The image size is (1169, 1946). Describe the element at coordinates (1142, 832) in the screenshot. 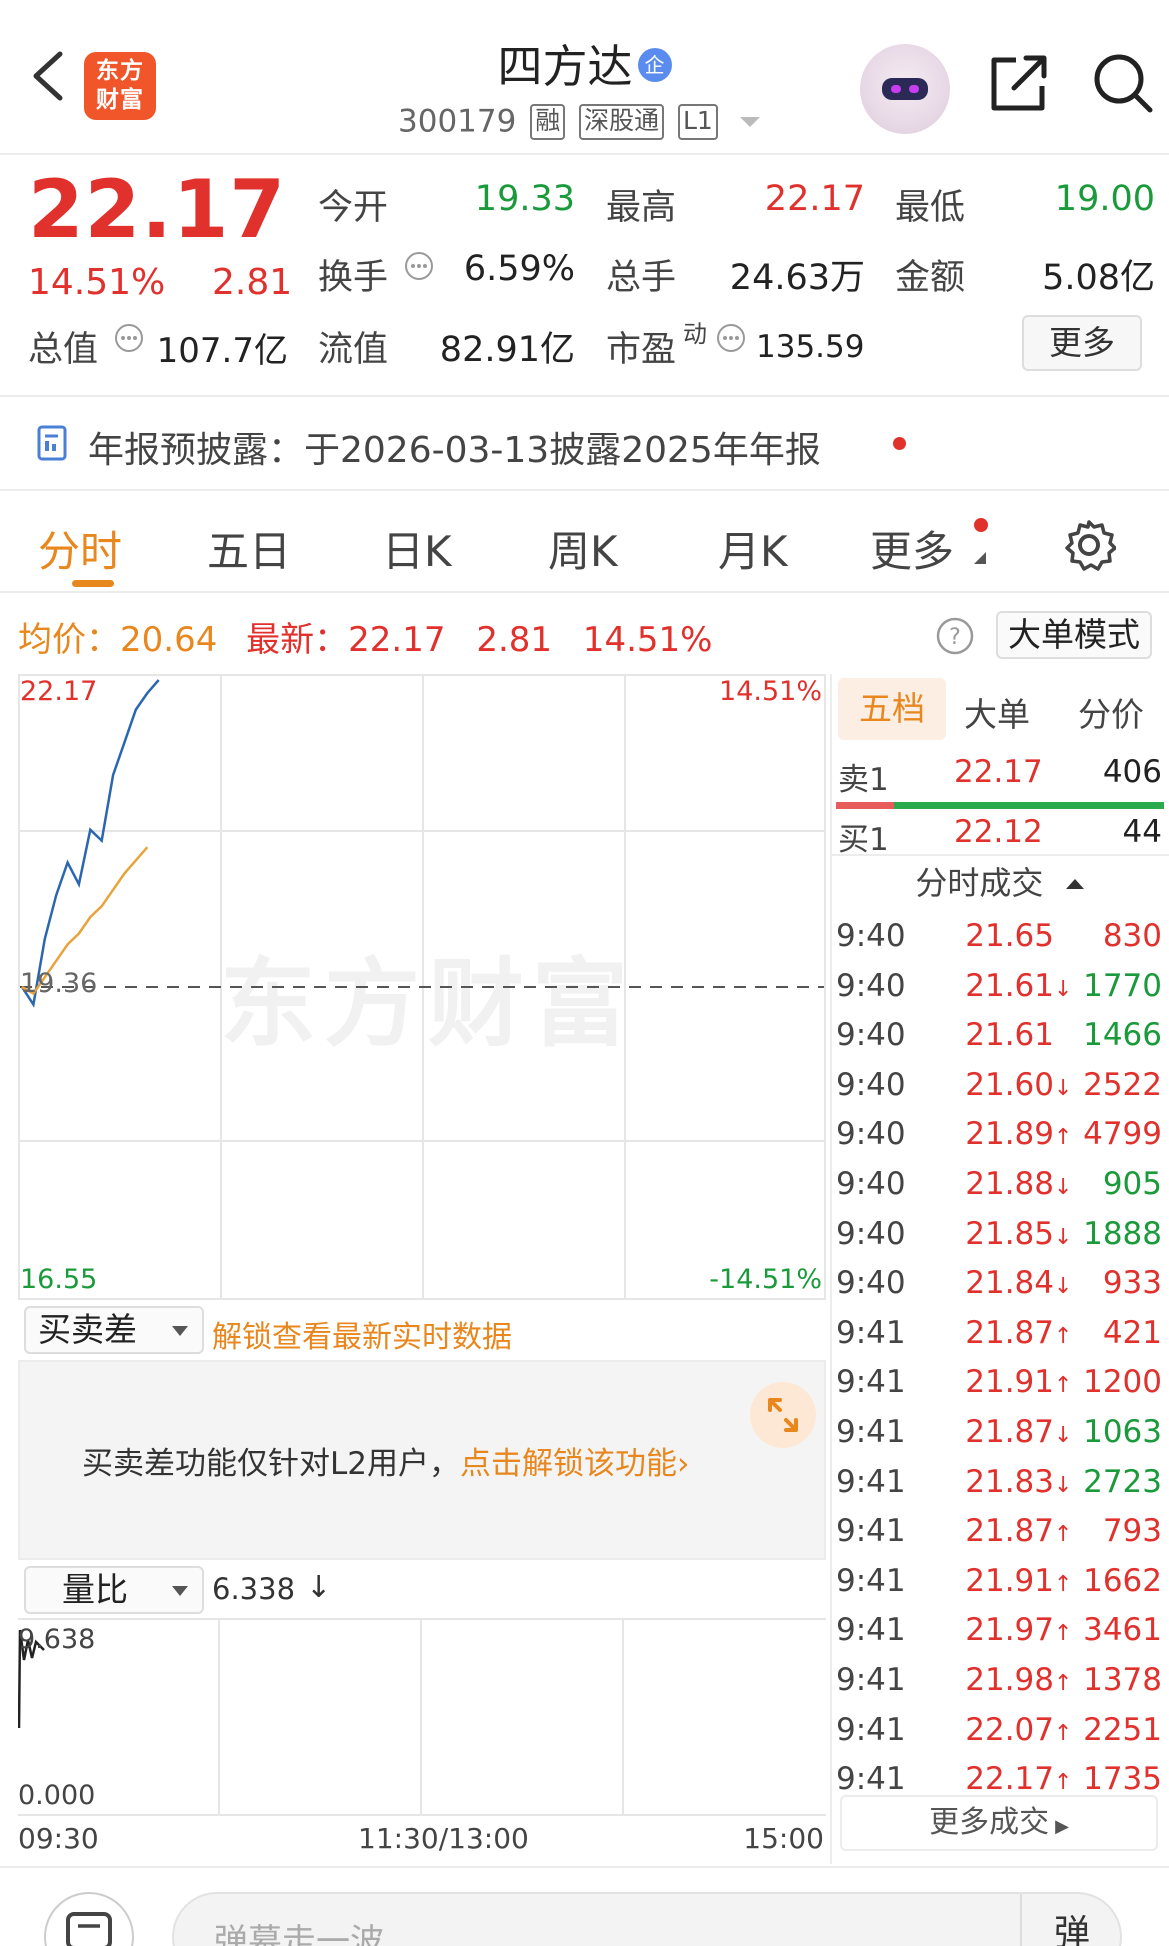

I see `buy-1-volume: 44` at that location.